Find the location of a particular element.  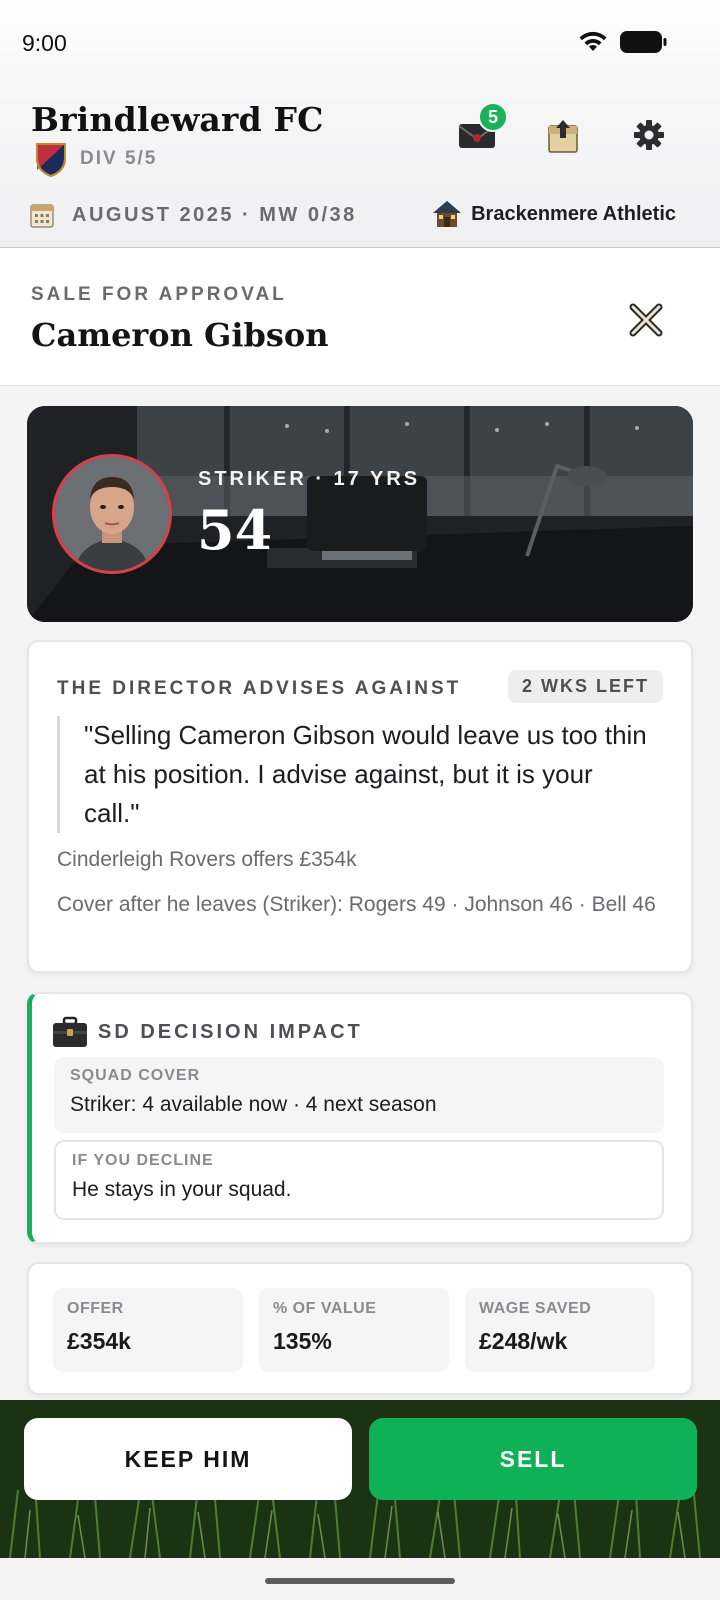

decline-label: IF YOU DECLINE is located at coordinates (143, 1160).